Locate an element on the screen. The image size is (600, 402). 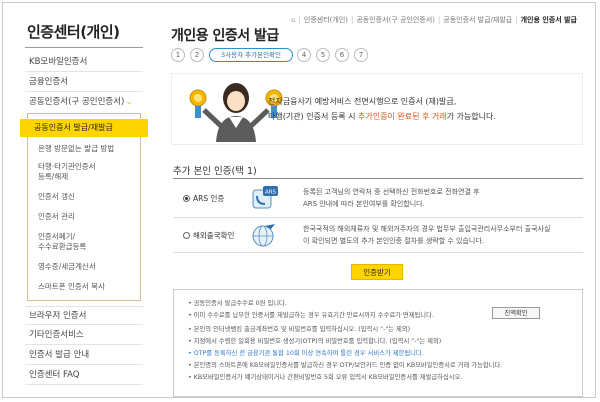
submenu-item-other-bank-2: 등록/해제 is located at coordinates (53, 177).